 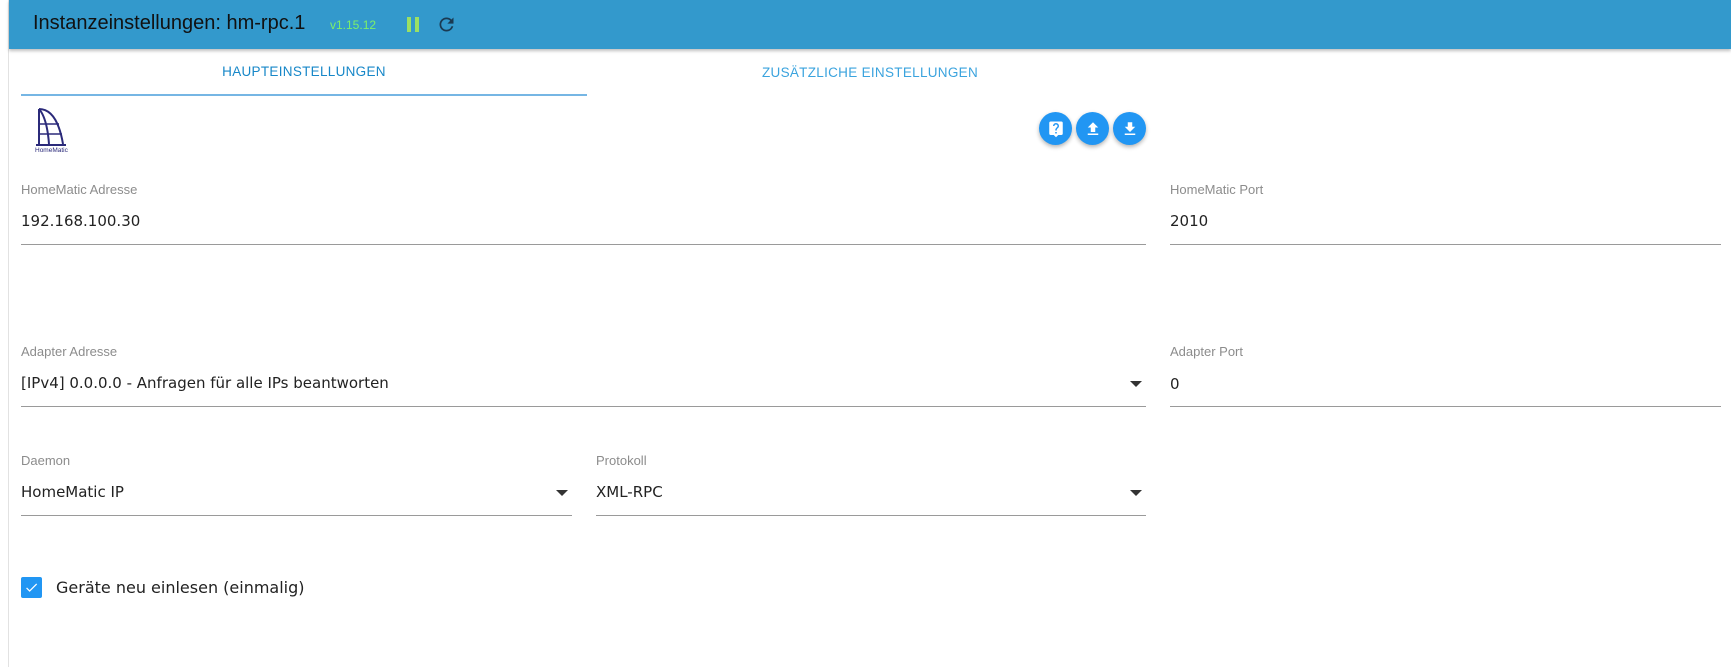 I want to click on daemon-label: Daemon, so click(x=46, y=460).